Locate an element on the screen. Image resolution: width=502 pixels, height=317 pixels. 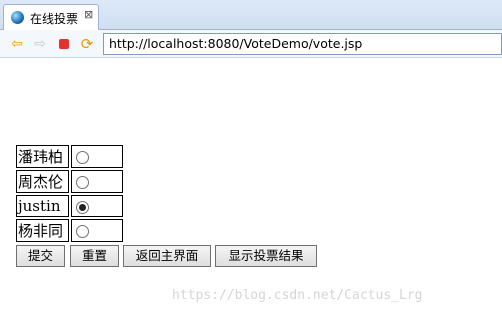
tab-title: 在线投票 is located at coordinates (54, 19).